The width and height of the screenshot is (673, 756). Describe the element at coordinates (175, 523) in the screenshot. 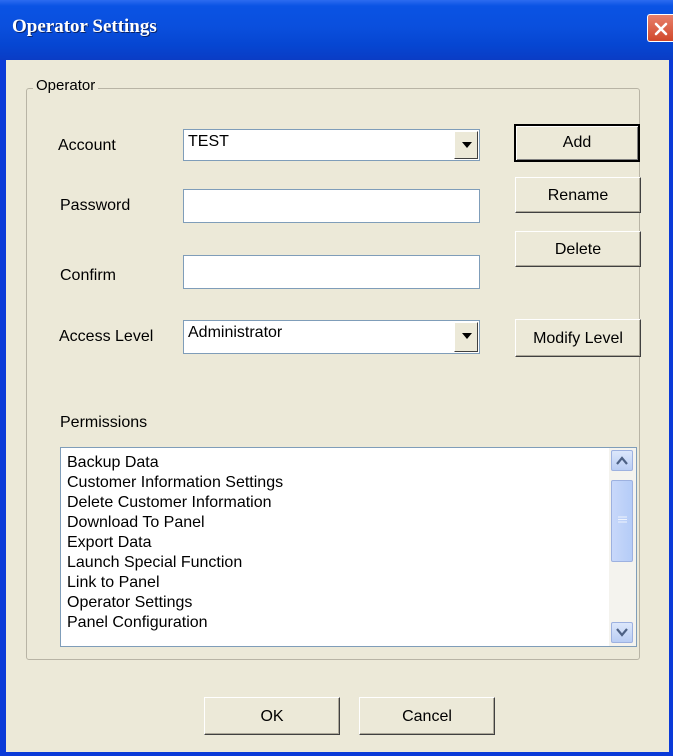

I see `list-item: Download To Panel` at that location.